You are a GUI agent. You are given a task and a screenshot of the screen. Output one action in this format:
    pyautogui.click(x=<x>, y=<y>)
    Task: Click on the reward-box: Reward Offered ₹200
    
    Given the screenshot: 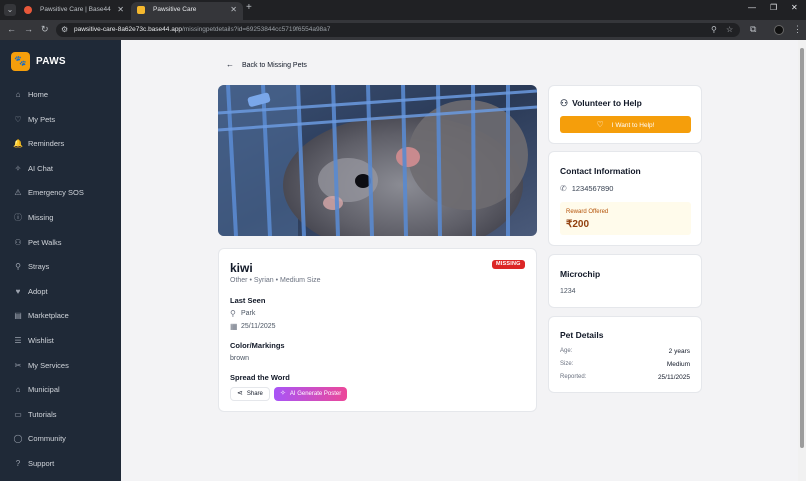 What is the action you would take?
    pyautogui.click(x=625, y=218)
    